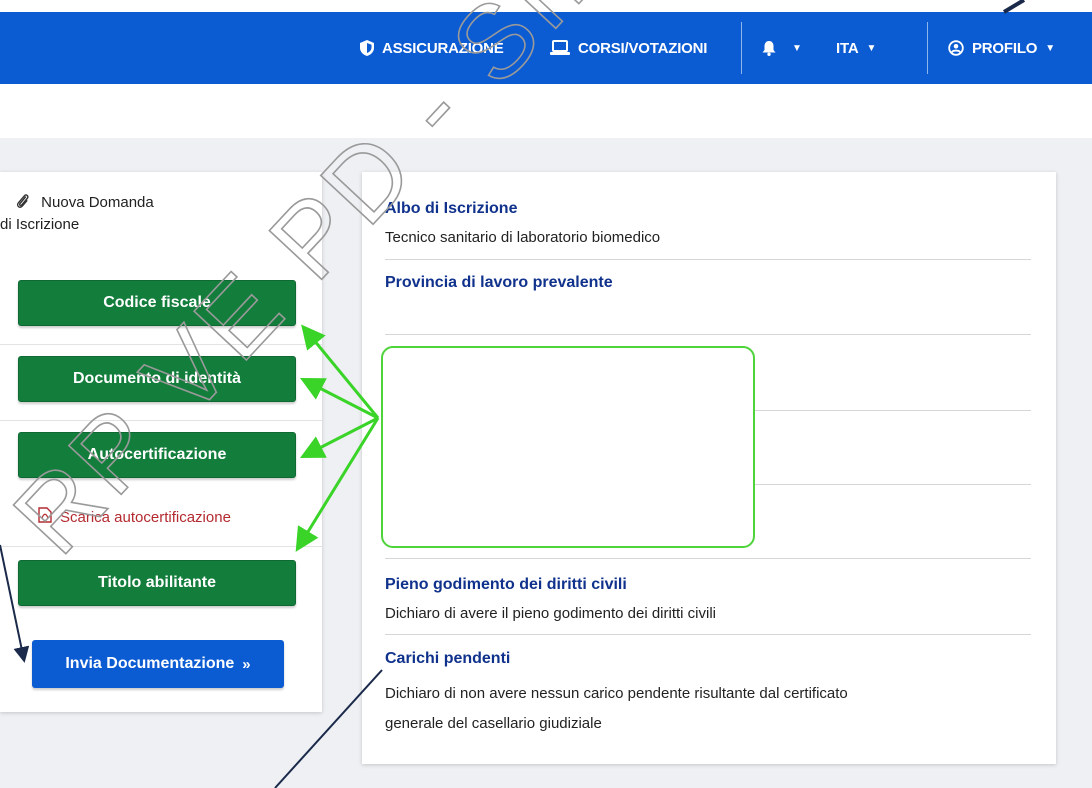  I want to click on autocertificazione-button-label: Autocertificazione, so click(157, 454).